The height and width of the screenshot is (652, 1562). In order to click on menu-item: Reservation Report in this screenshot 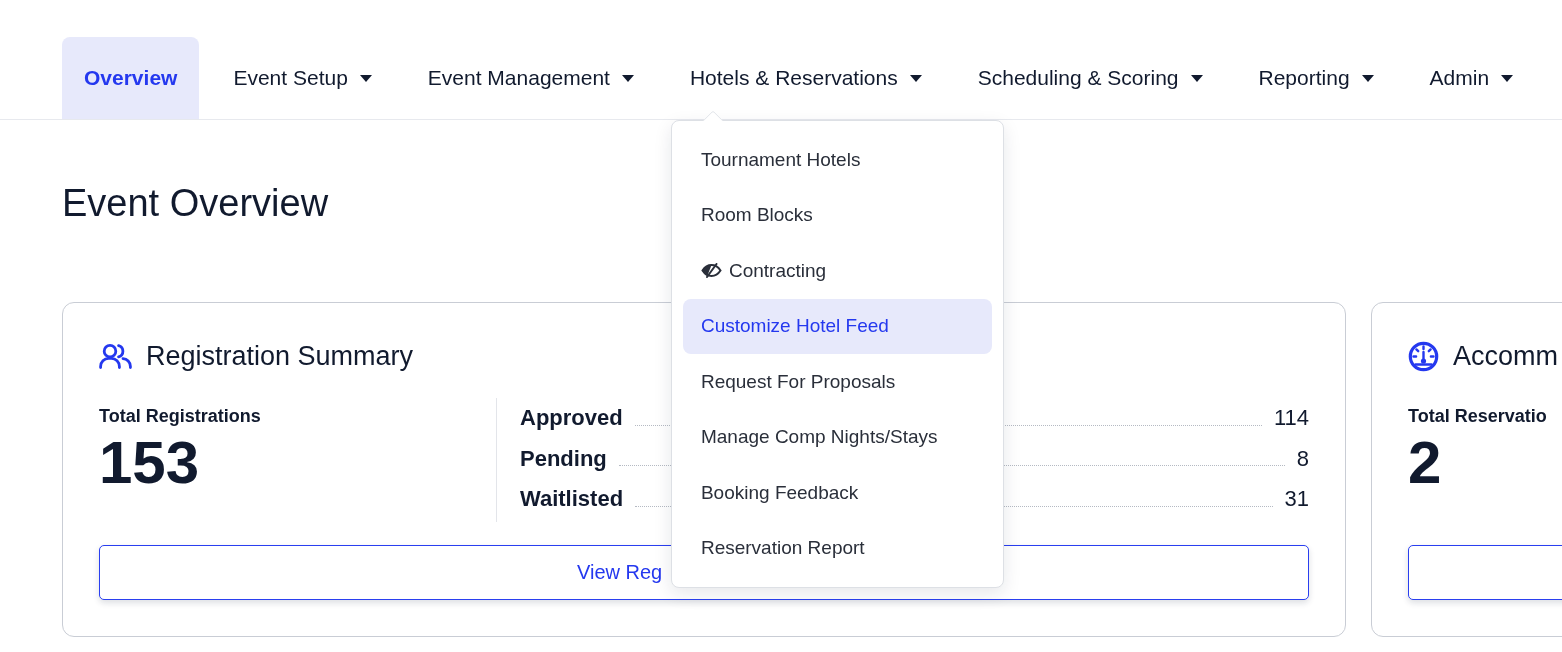, I will do `click(837, 548)`.